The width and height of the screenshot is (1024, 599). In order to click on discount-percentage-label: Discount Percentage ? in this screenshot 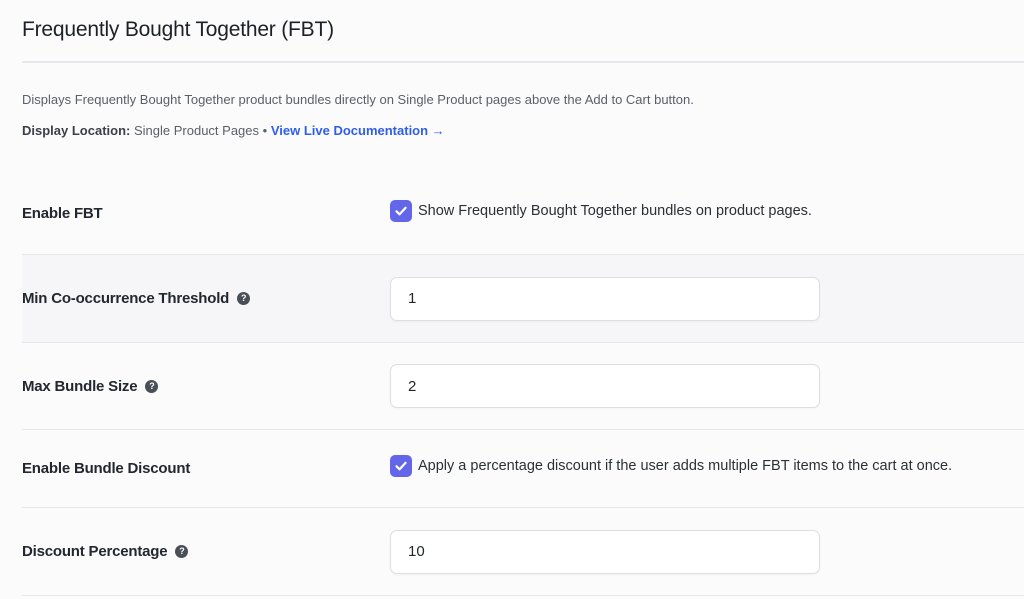, I will do `click(206, 551)`.